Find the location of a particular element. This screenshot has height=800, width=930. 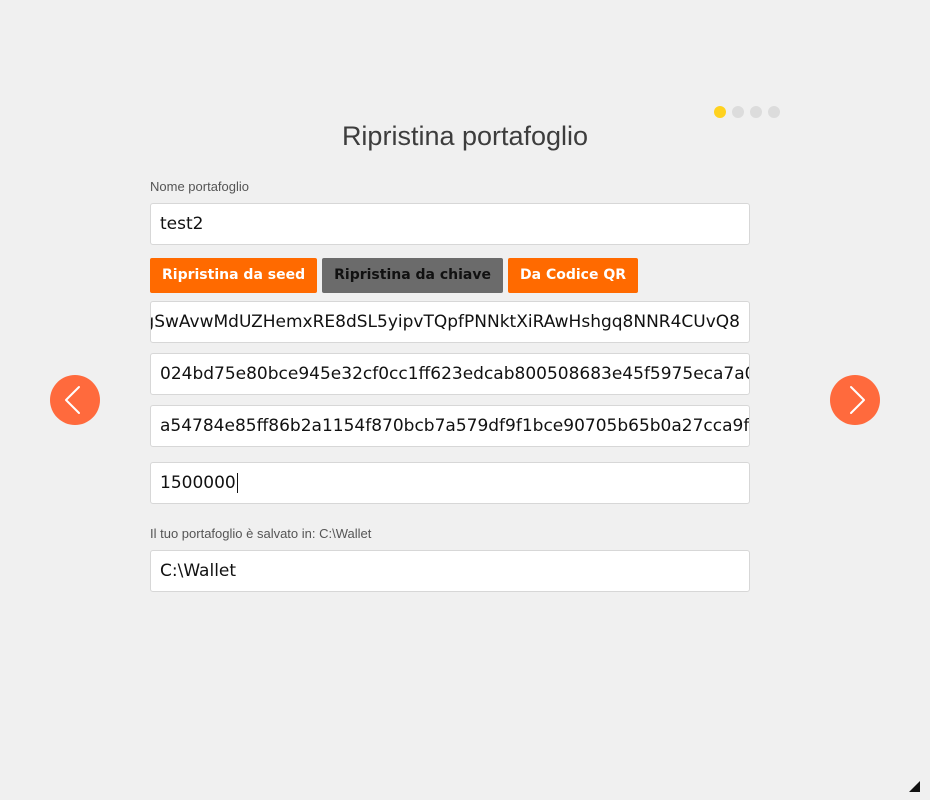

restore-from-qr-button: Da Codice QR is located at coordinates (573, 275).